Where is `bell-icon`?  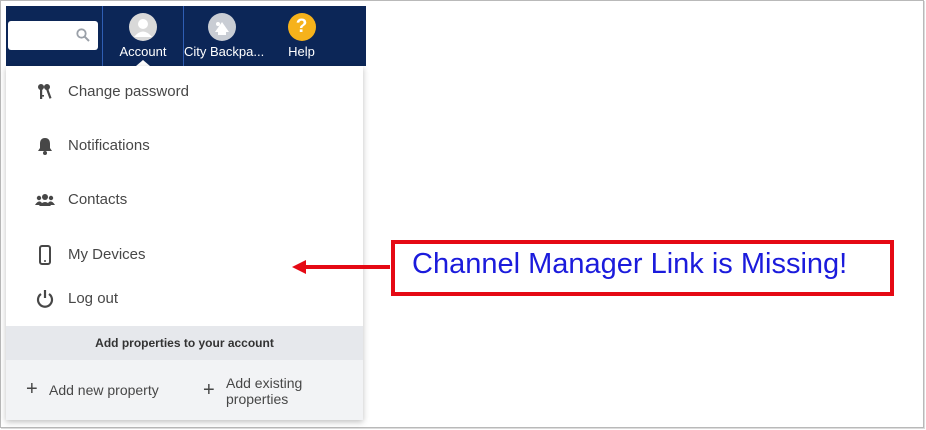
bell-icon is located at coordinates (45, 146).